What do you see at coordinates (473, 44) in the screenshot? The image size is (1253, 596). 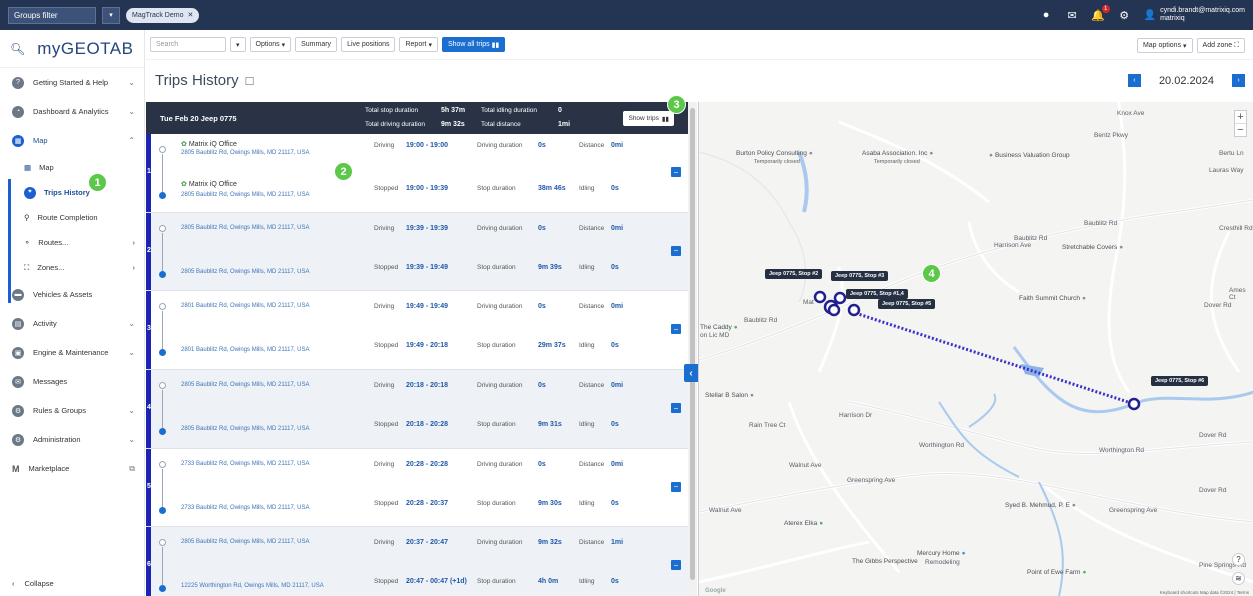 I see `show-all-trips-button: Show all trips ▮▮` at bounding box center [473, 44].